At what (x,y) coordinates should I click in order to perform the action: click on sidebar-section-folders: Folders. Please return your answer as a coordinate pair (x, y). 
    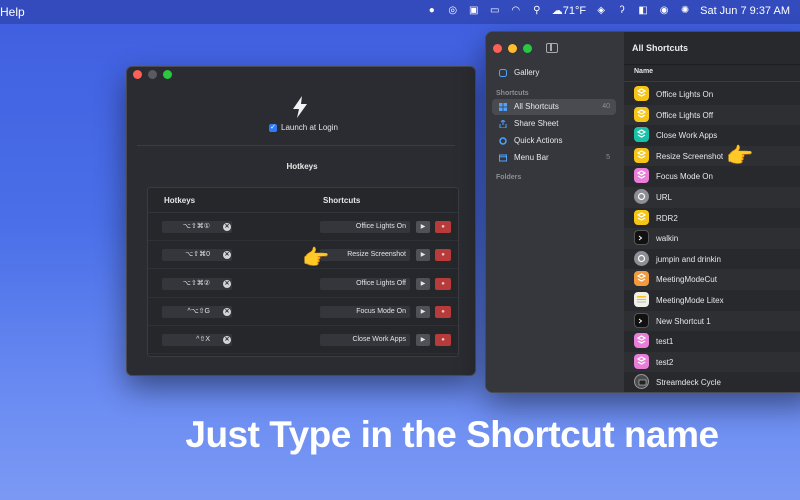
    Looking at the image, I should click on (509, 177).